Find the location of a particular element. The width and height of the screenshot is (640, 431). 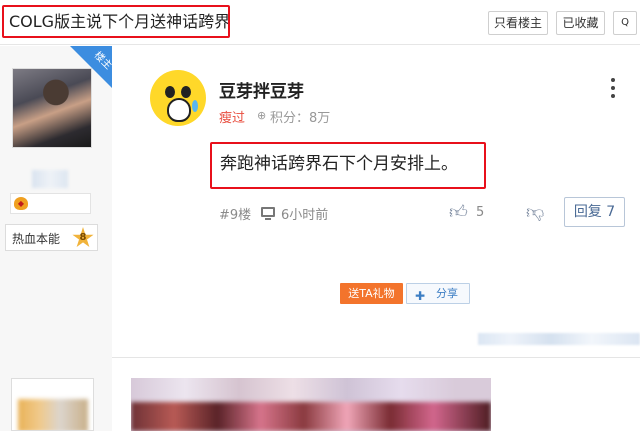

post-author-avatar is located at coordinates (178, 98).